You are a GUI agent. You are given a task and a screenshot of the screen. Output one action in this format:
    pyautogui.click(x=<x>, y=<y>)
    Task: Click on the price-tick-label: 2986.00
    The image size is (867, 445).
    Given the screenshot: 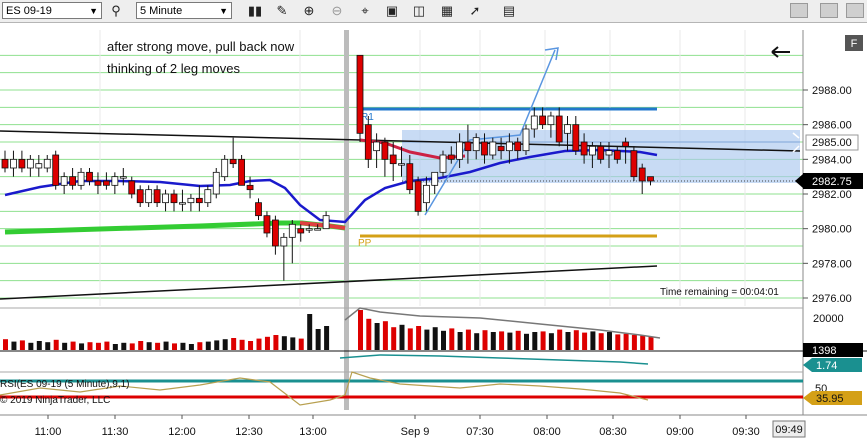 What is the action you would take?
    pyautogui.click(x=832, y=126)
    